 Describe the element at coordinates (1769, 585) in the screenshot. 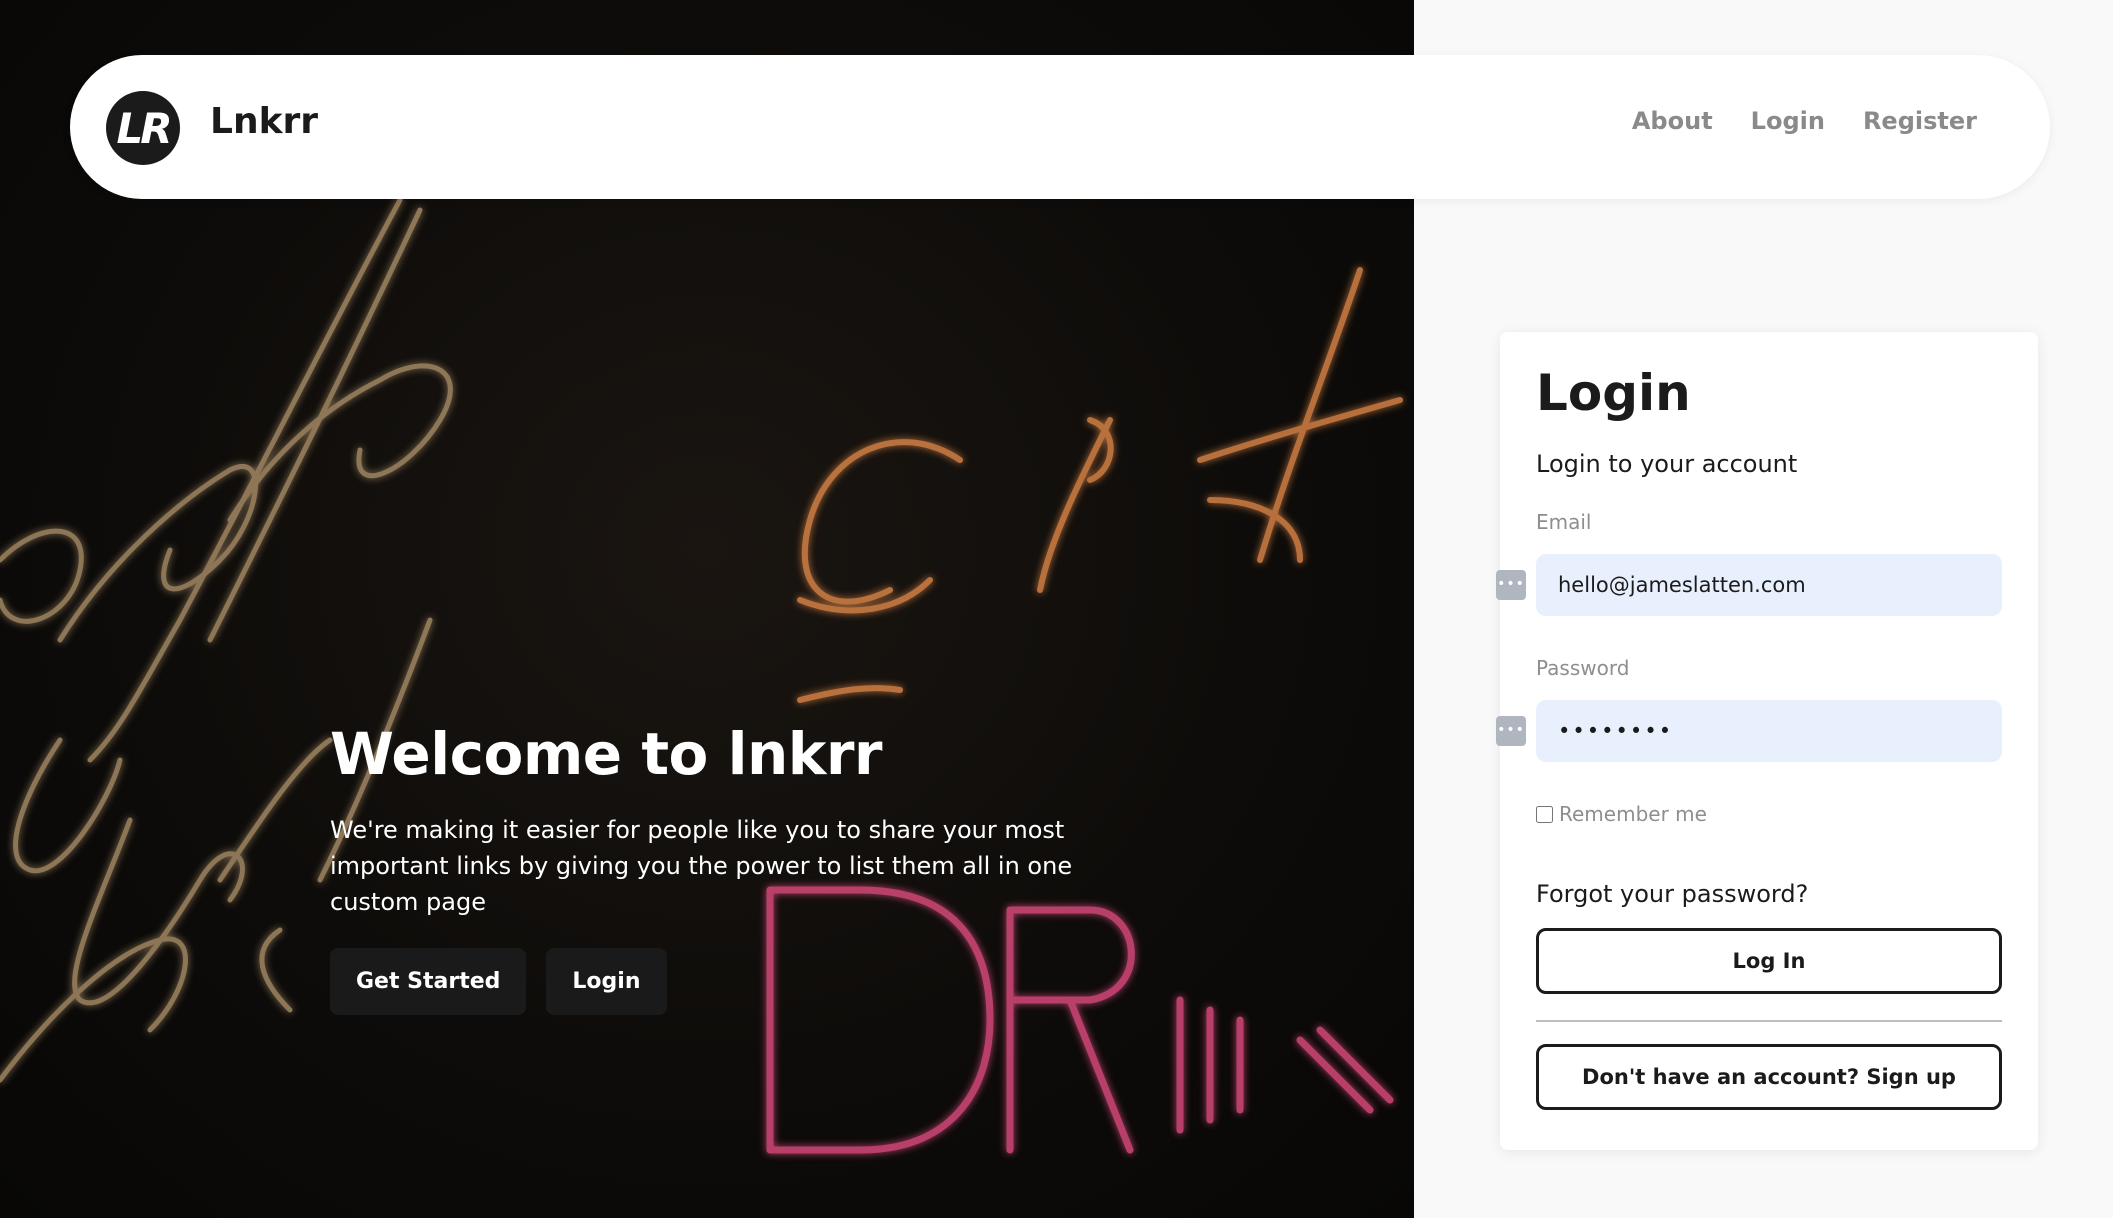

I see `email-field` at that location.